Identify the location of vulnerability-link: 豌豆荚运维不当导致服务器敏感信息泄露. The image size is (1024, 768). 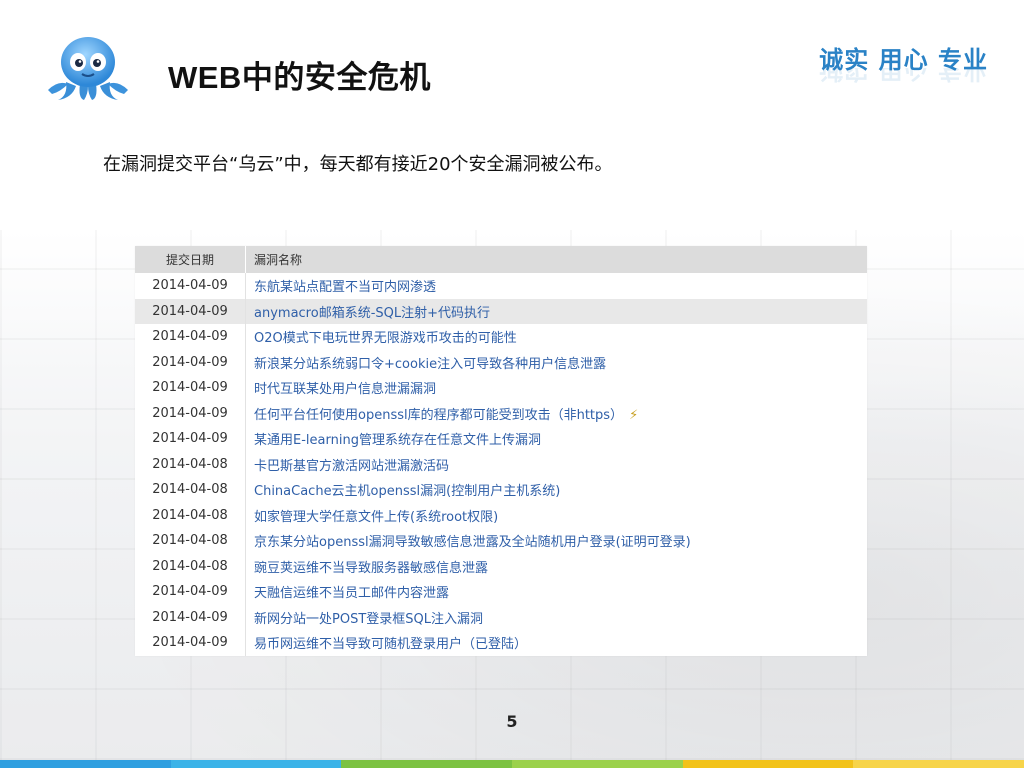
(557, 567).